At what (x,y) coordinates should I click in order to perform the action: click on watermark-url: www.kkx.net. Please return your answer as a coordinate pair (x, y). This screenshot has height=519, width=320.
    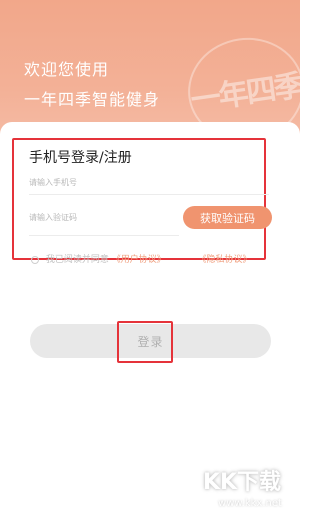
    Looking at the image, I should click on (250, 503).